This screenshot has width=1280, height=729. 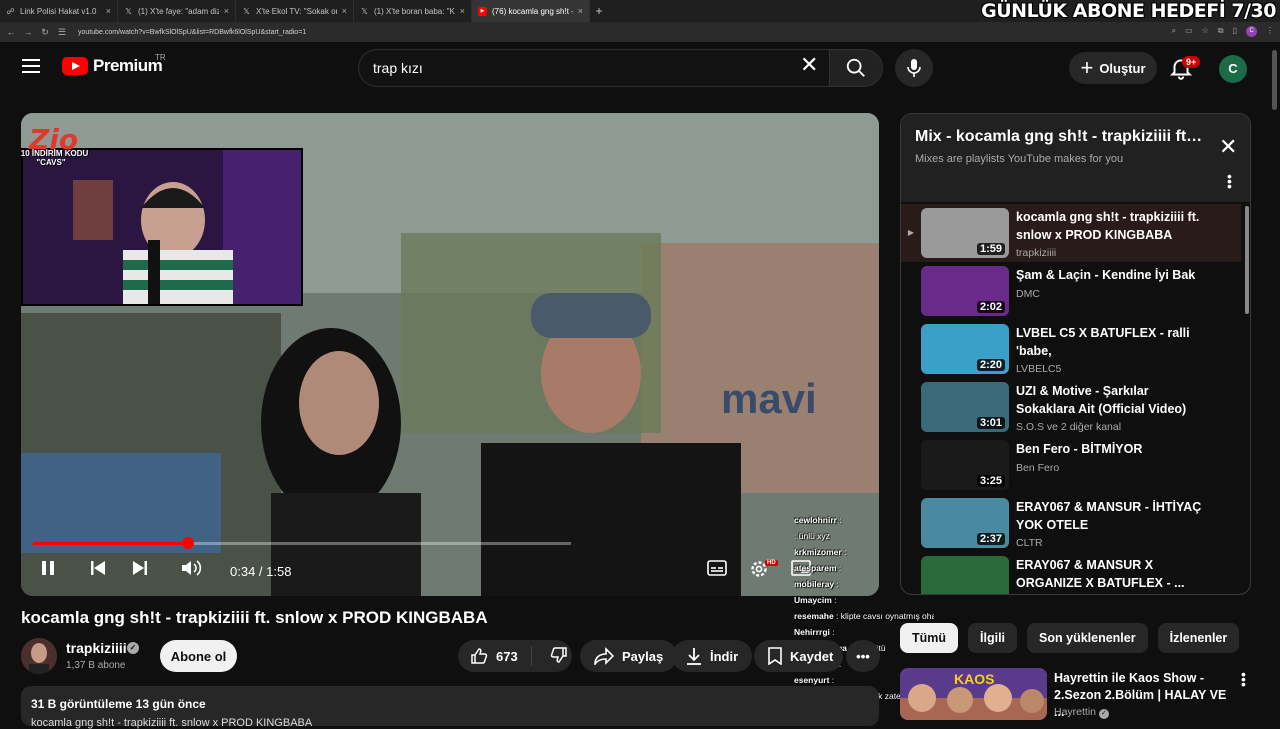 What do you see at coordinates (302, 543) in the screenshot?
I see `progress-bar` at bounding box center [302, 543].